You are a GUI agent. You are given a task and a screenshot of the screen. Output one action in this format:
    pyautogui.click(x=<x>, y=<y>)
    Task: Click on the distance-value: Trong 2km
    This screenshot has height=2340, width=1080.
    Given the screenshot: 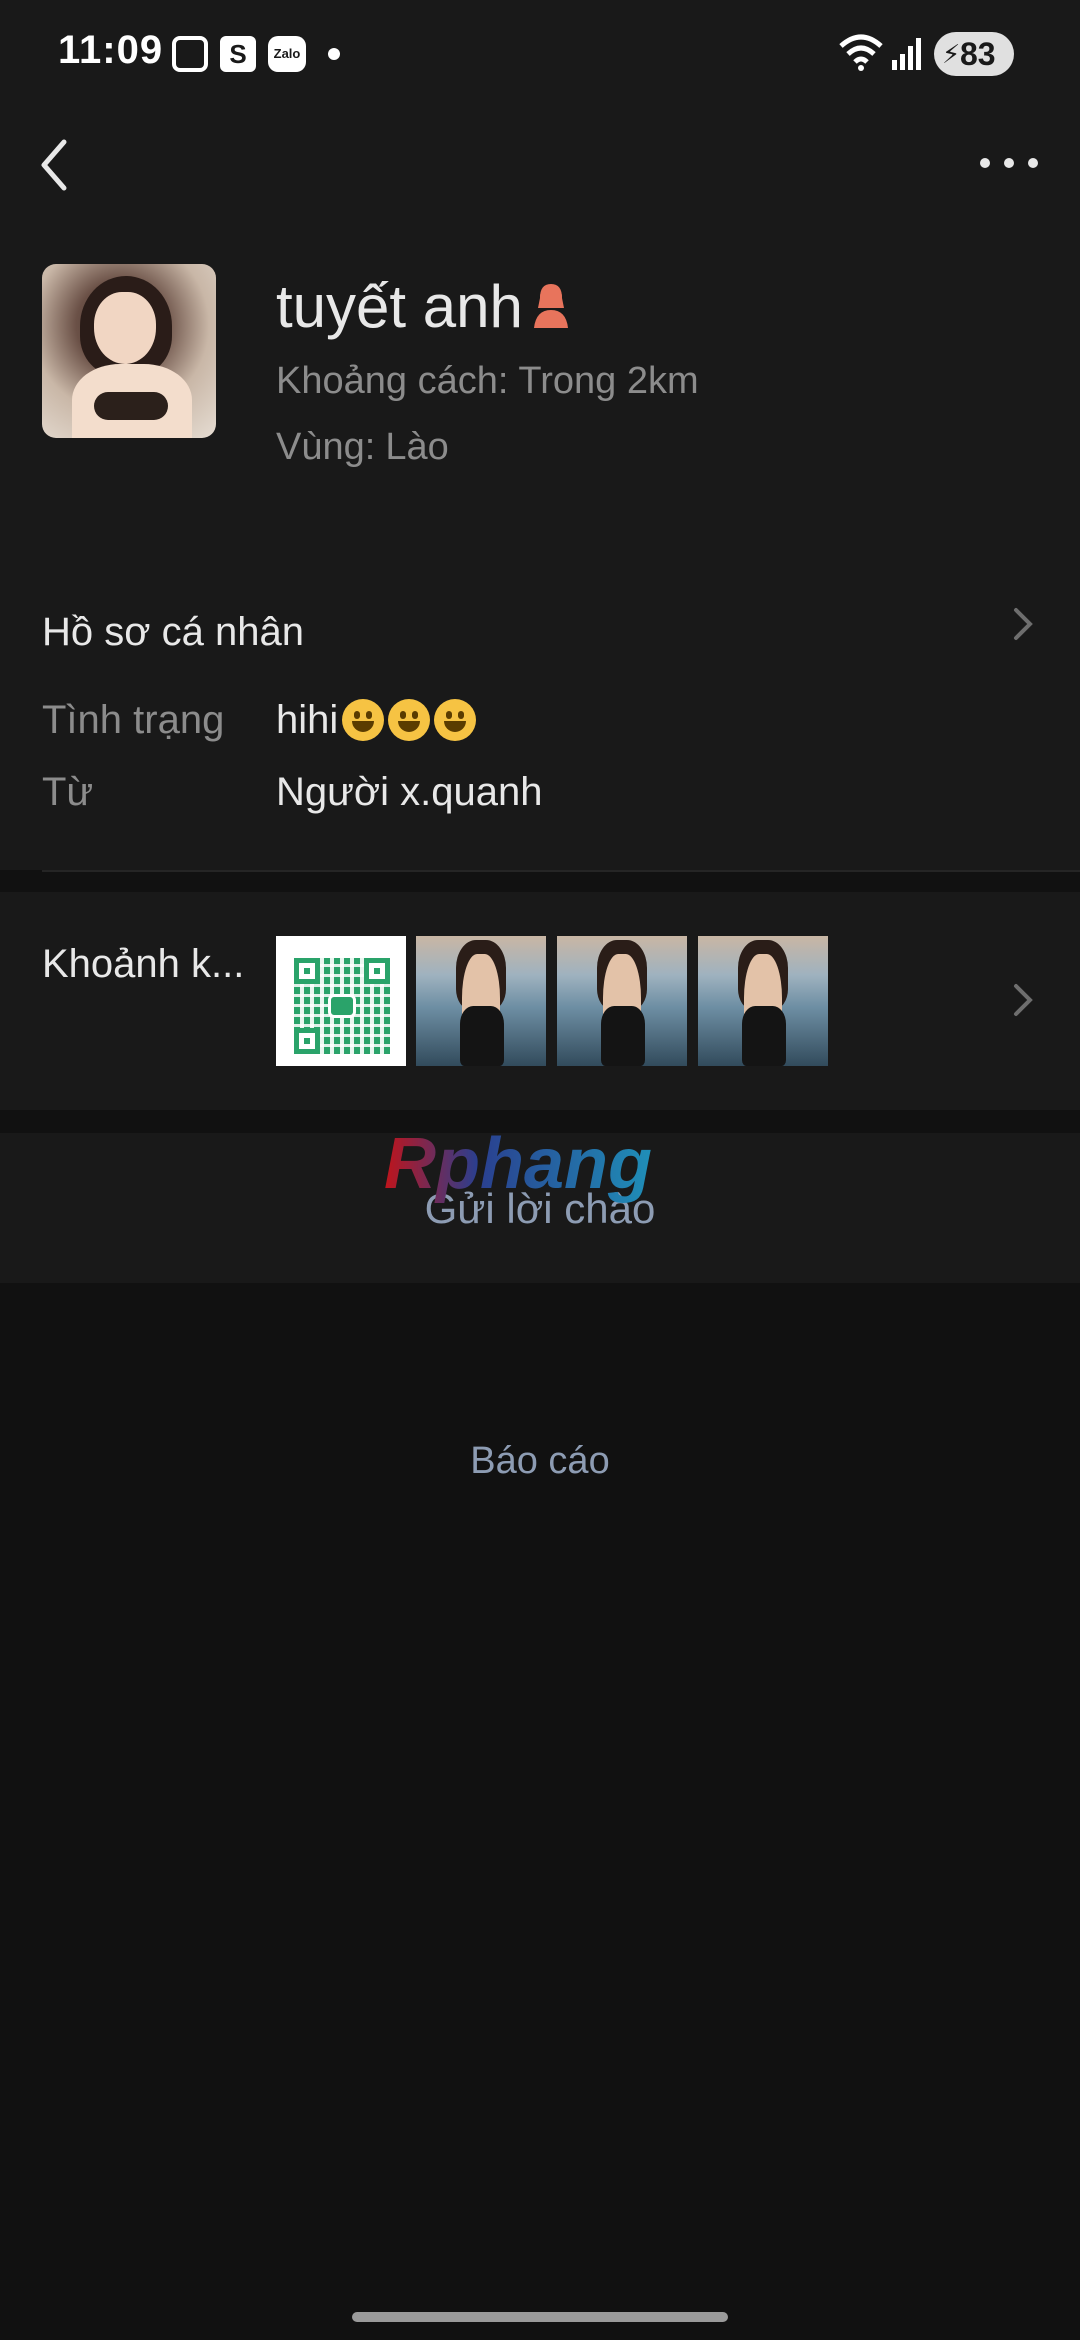 What is the action you would take?
    pyautogui.click(x=608, y=381)
    